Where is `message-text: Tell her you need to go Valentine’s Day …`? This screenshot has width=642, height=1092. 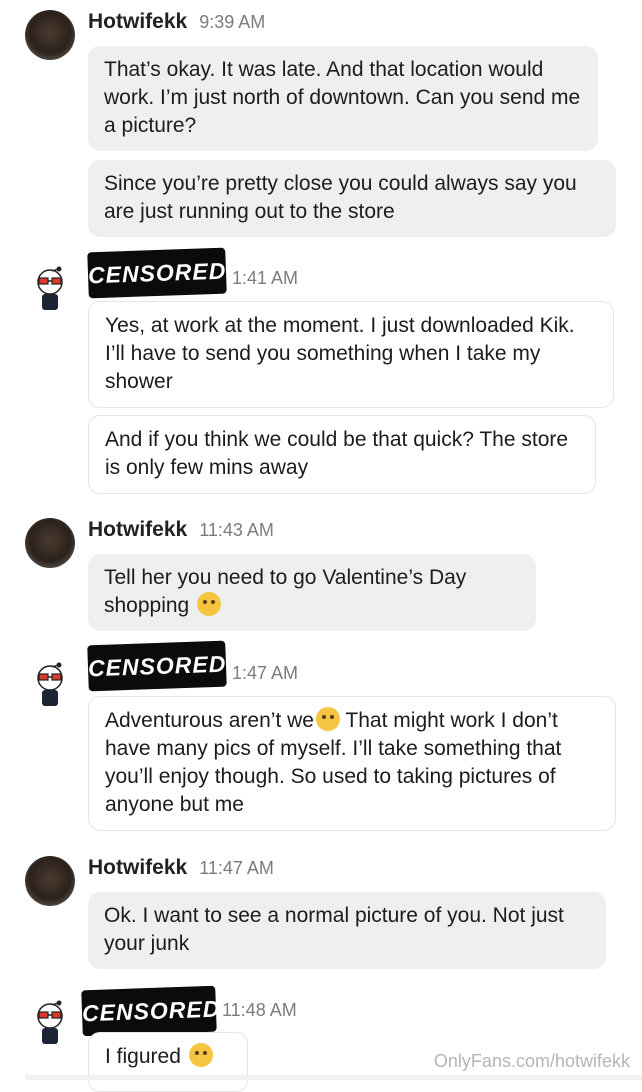 message-text: Tell her you need to go Valentine’s Day … is located at coordinates (285, 591).